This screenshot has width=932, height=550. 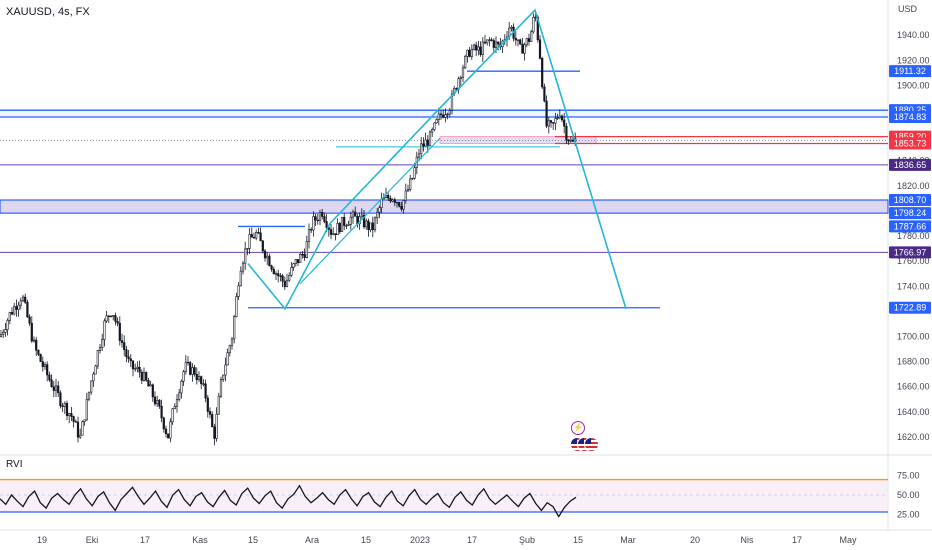 I want to click on lightning-icon: ⚡, so click(x=578, y=428).